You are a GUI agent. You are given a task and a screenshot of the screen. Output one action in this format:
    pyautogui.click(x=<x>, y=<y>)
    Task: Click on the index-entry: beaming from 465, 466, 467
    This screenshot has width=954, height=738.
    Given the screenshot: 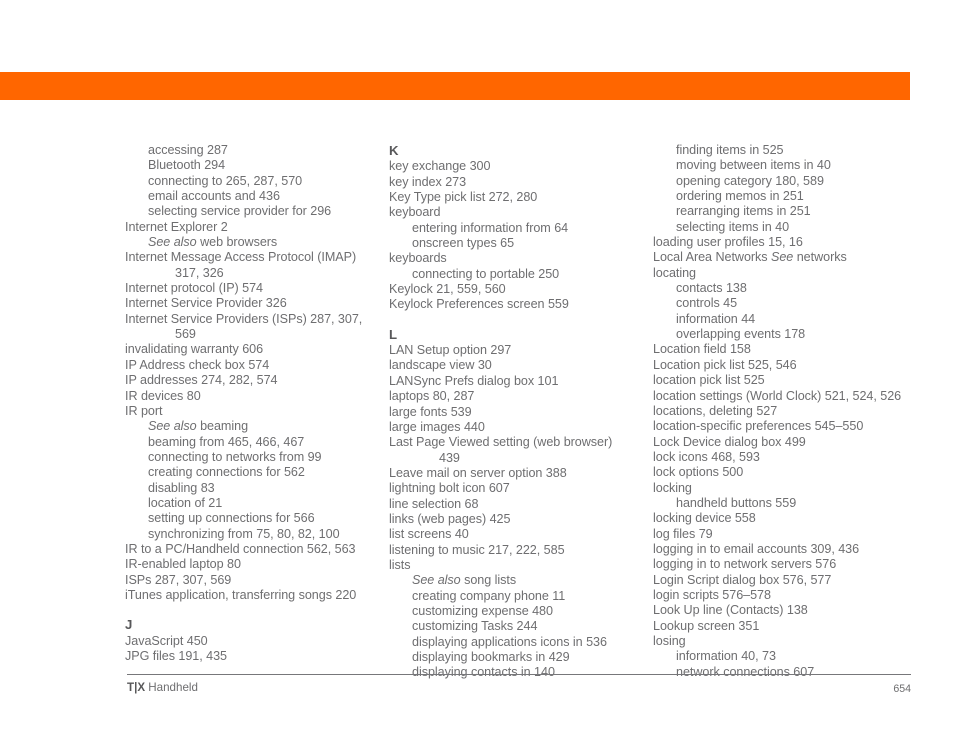 What is the action you would take?
    pyautogui.click(x=226, y=441)
    